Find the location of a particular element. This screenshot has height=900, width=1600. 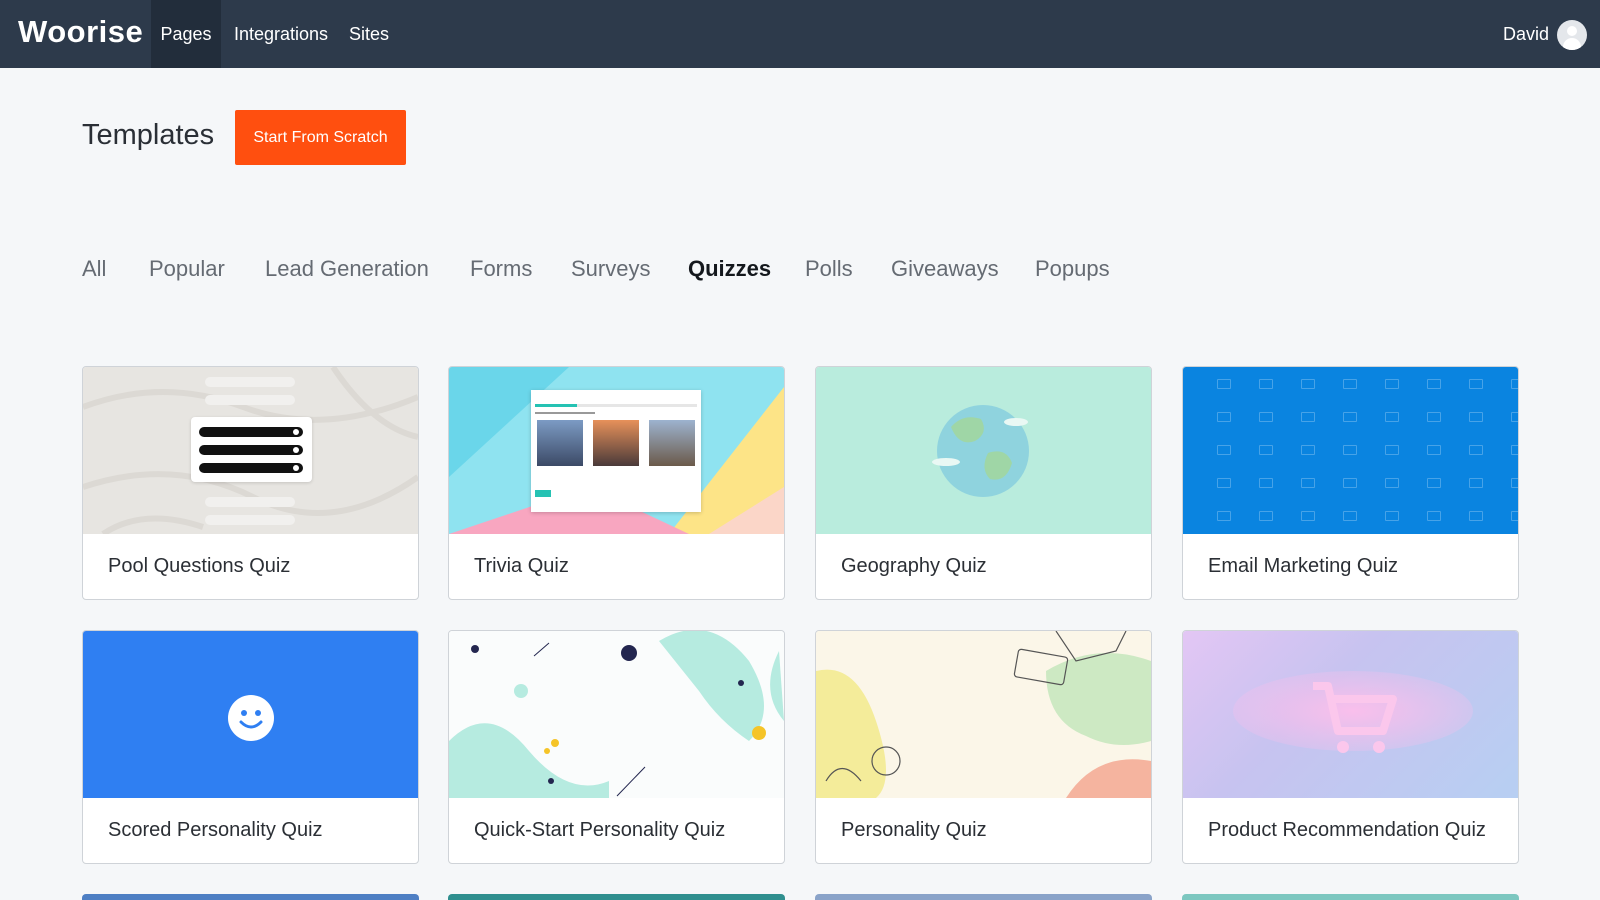

start-from-scratch-button: Start From Scratch is located at coordinates (320, 137).